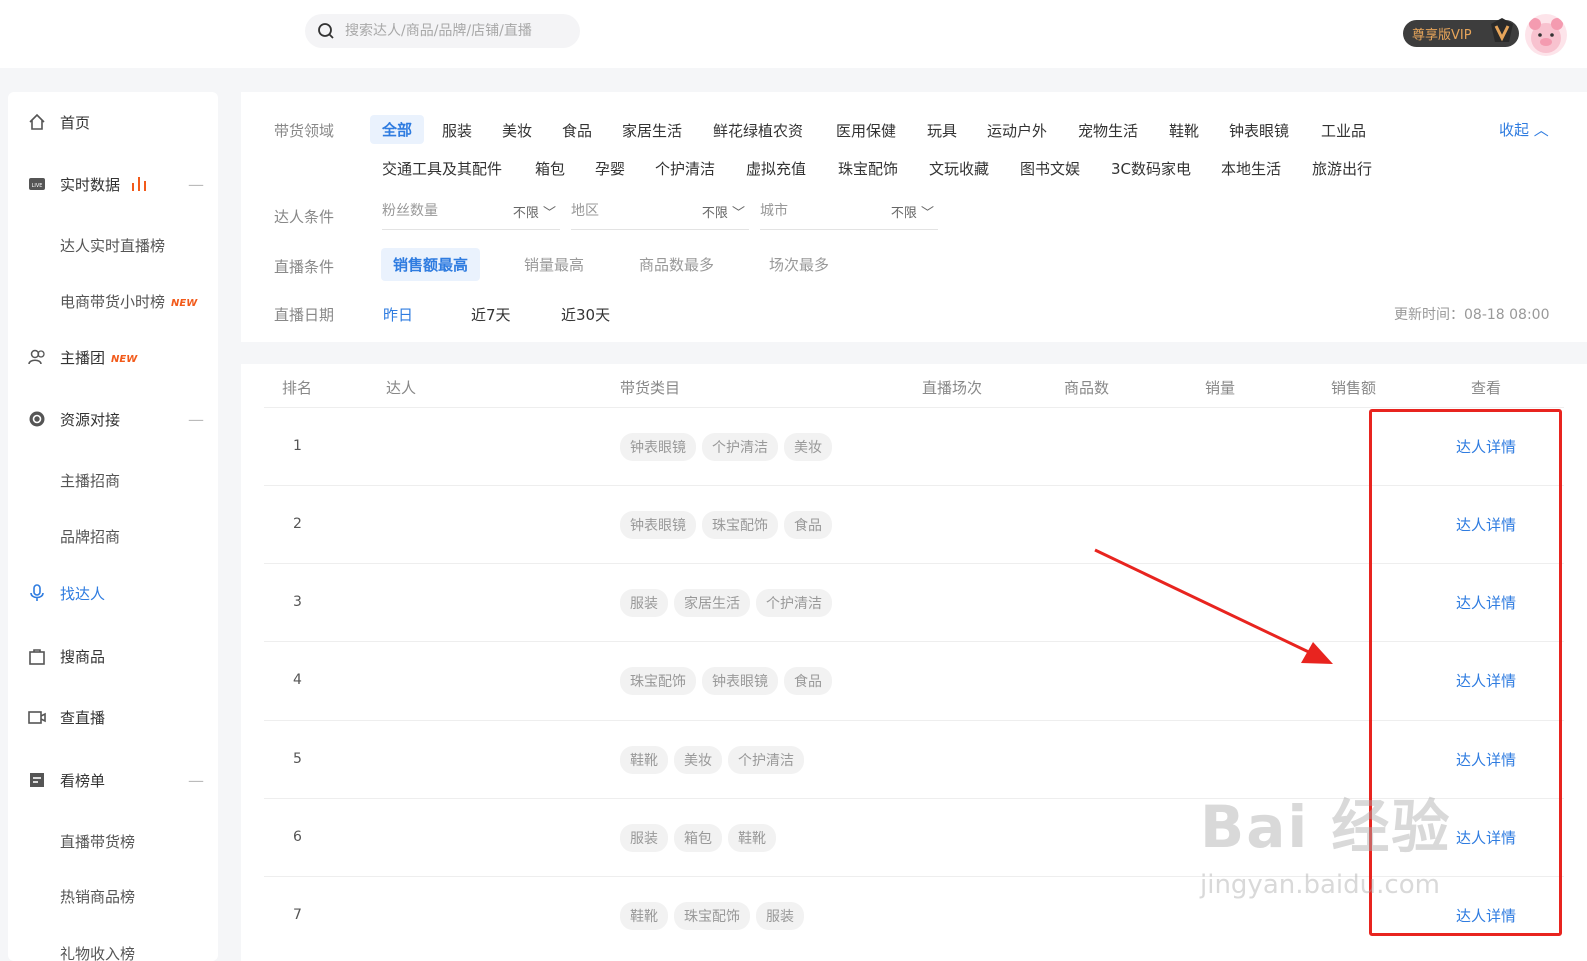  I want to click on sort-sessions: 场次最多, so click(799, 264).